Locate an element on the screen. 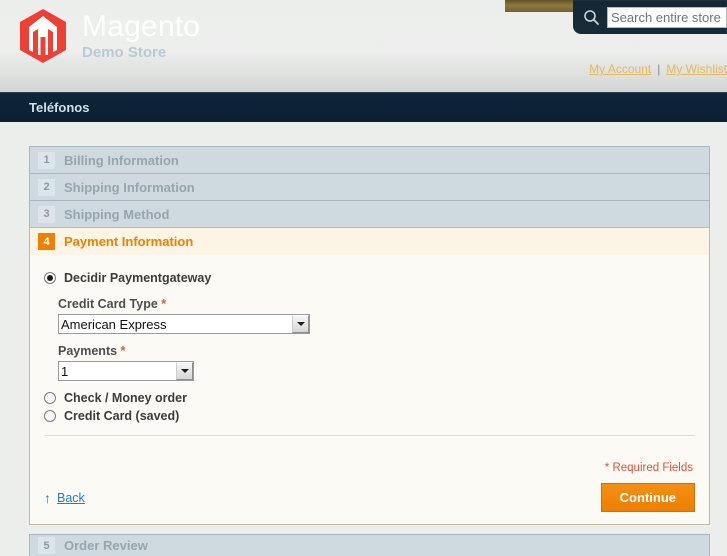 Image resolution: width=727 pixels, height=556 pixels. step-number: 2 is located at coordinates (46, 187).